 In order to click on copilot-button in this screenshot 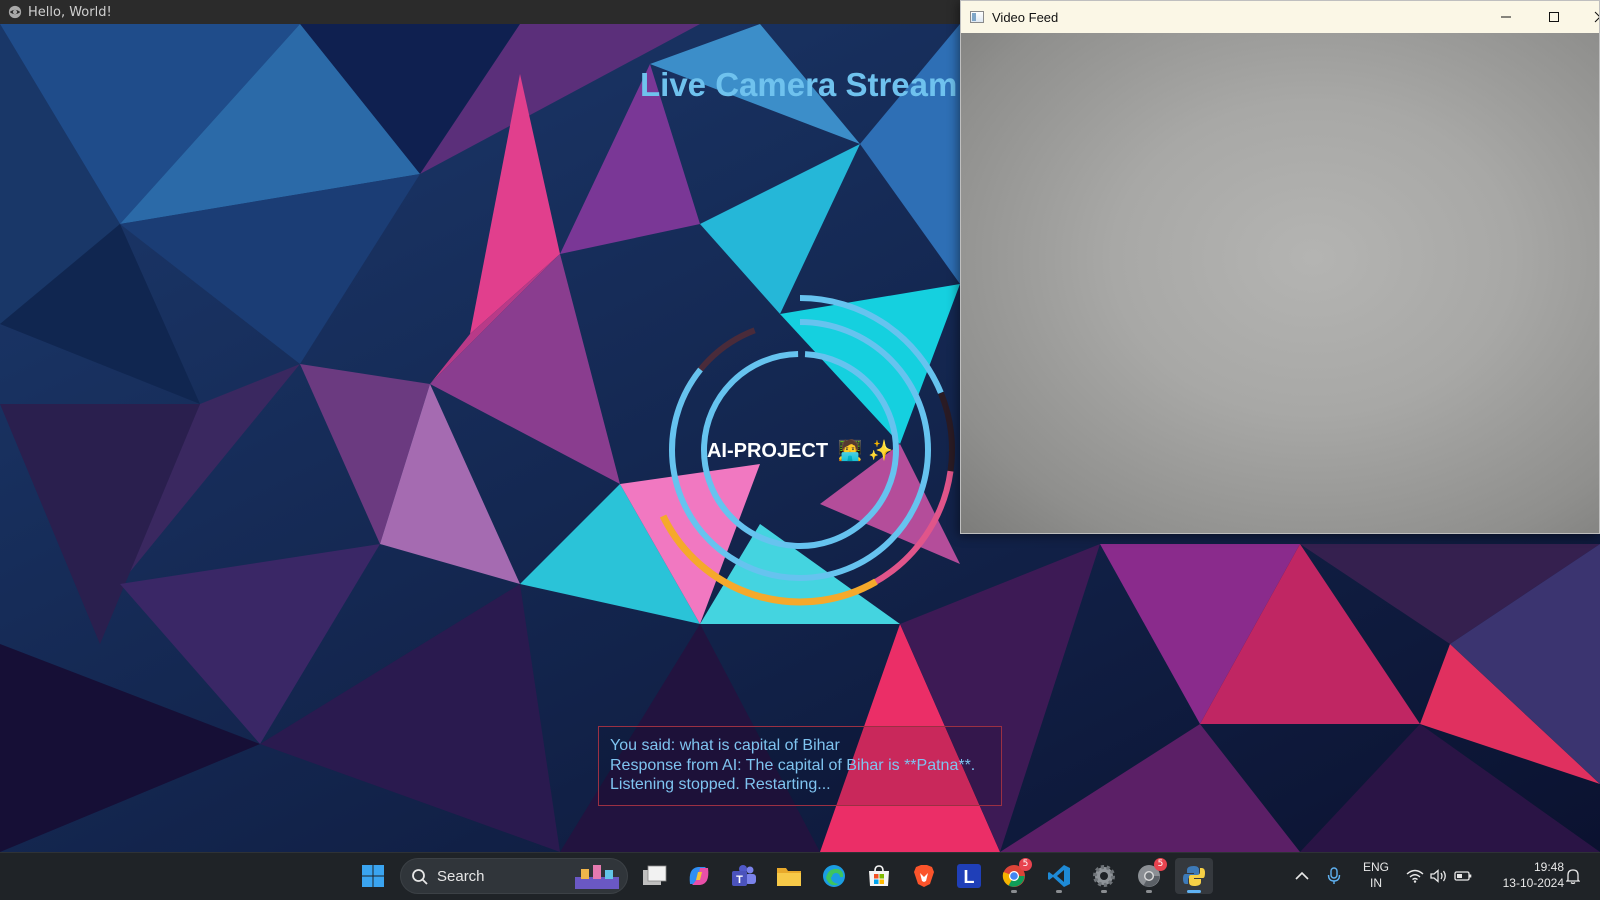, I will do `click(699, 876)`.